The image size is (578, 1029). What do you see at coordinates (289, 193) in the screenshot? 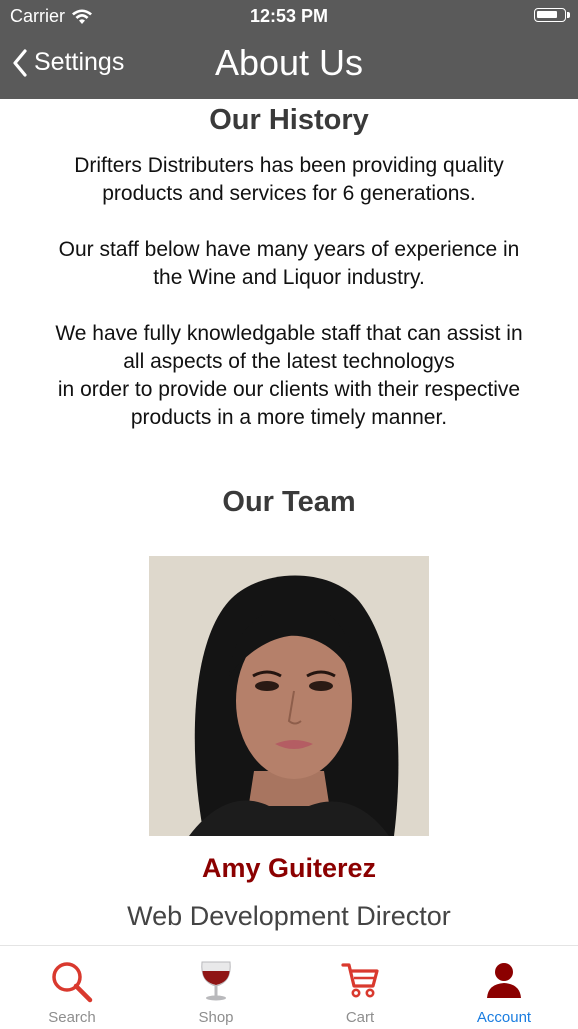
I see `history-line: products and services for 6 generations.` at bounding box center [289, 193].